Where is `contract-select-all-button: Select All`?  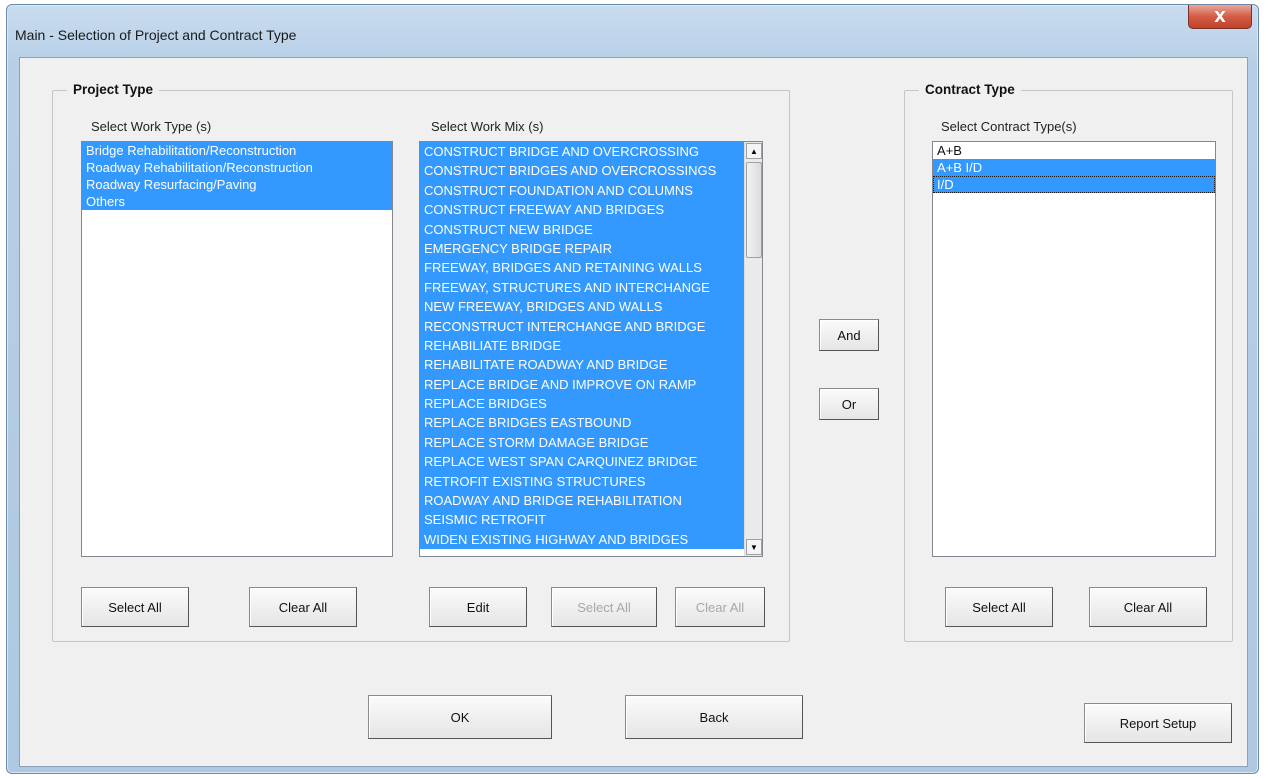 contract-select-all-button: Select All is located at coordinates (999, 607).